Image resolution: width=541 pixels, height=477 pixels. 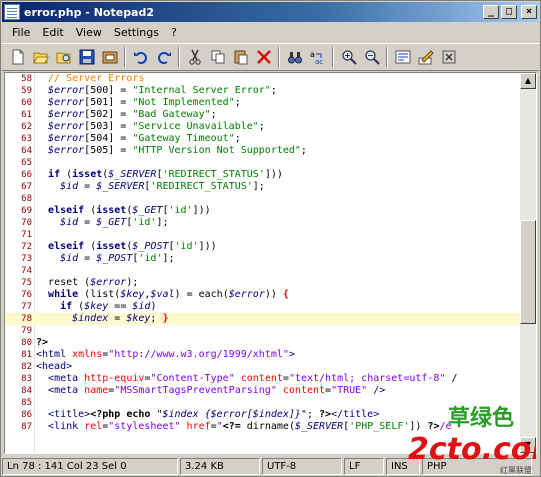 I want to click on code-token: $id, so click(x=141, y=306).